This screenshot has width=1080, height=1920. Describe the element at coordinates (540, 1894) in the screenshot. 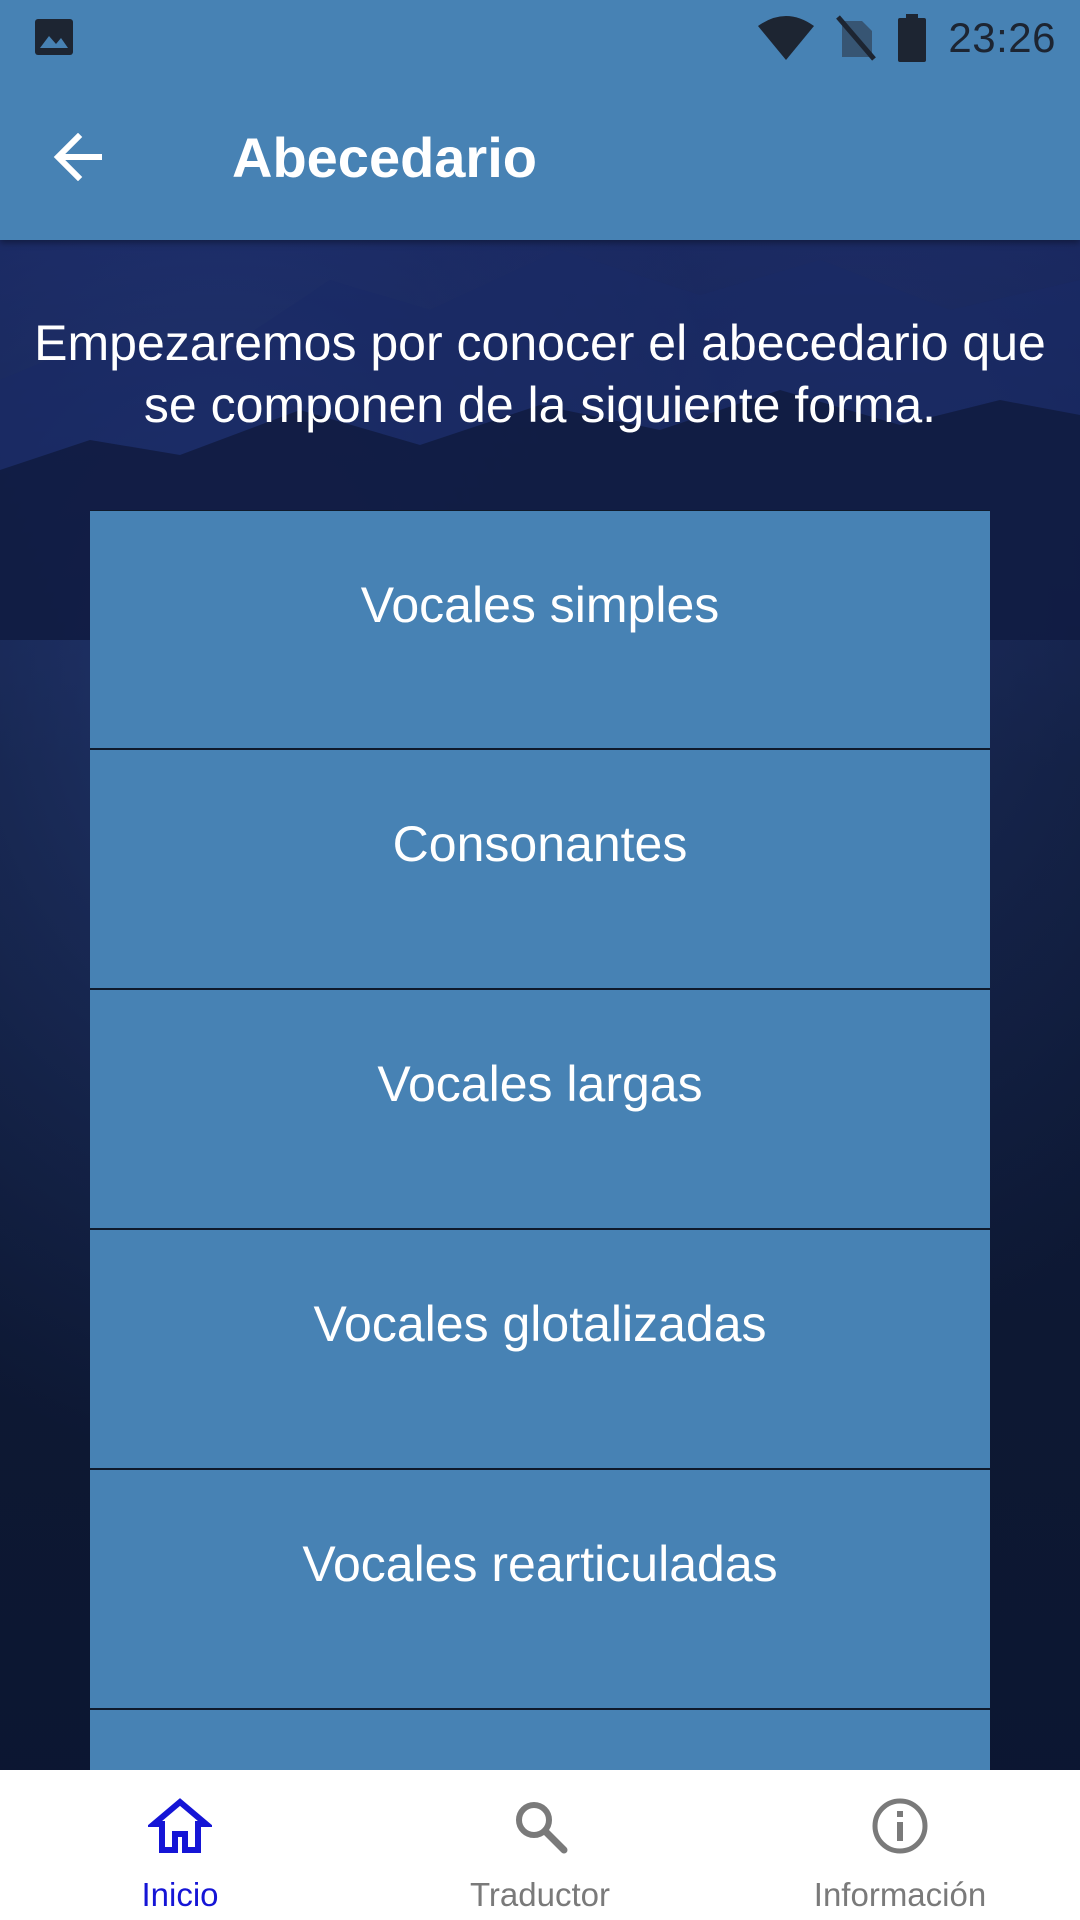

I see `nav-label-traductor: Traductor` at that location.